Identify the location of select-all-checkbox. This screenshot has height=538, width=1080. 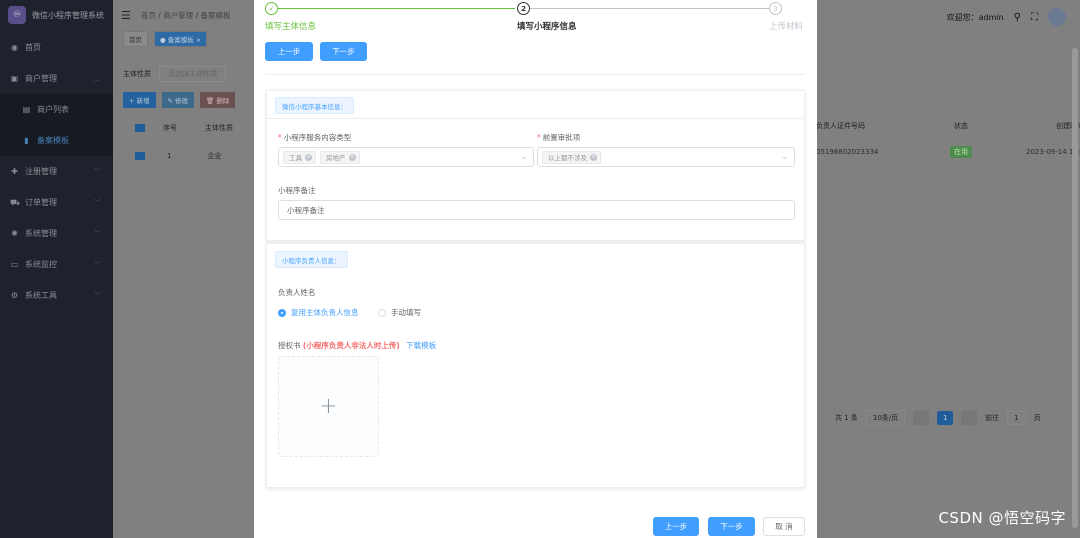
(140, 128).